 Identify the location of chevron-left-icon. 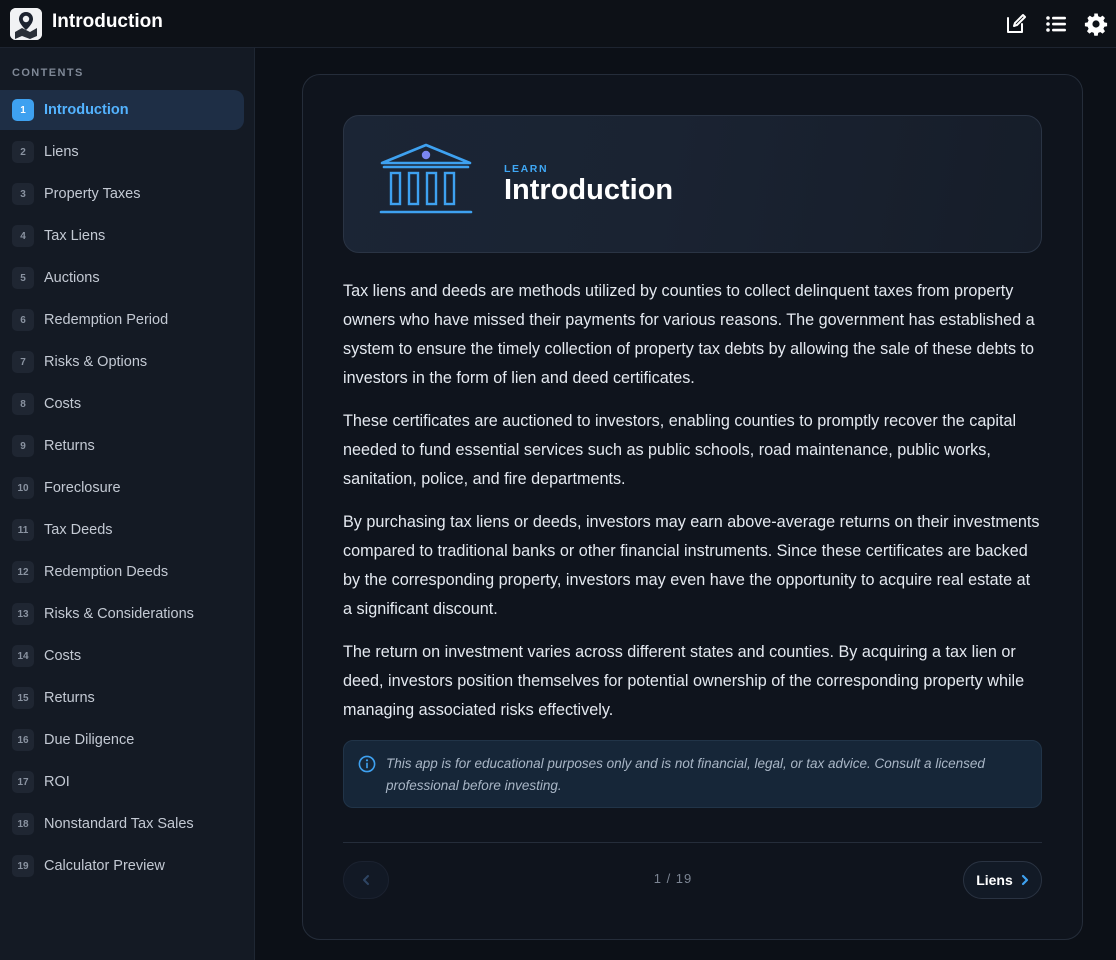
(366, 880).